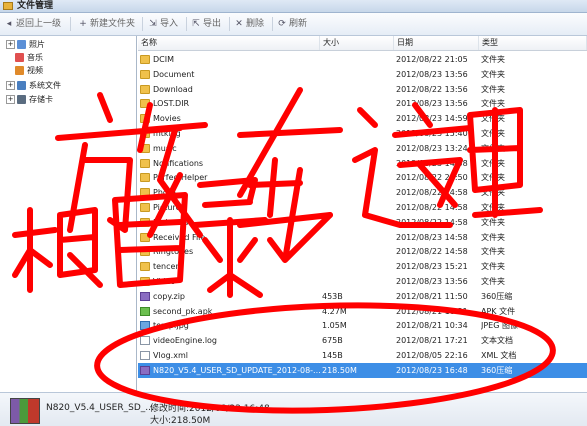 The width and height of the screenshot is (587, 426). What do you see at coordinates (180, 421) in the screenshot?
I see `status-size: 大小:218.50M` at bounding box center [180, 421].